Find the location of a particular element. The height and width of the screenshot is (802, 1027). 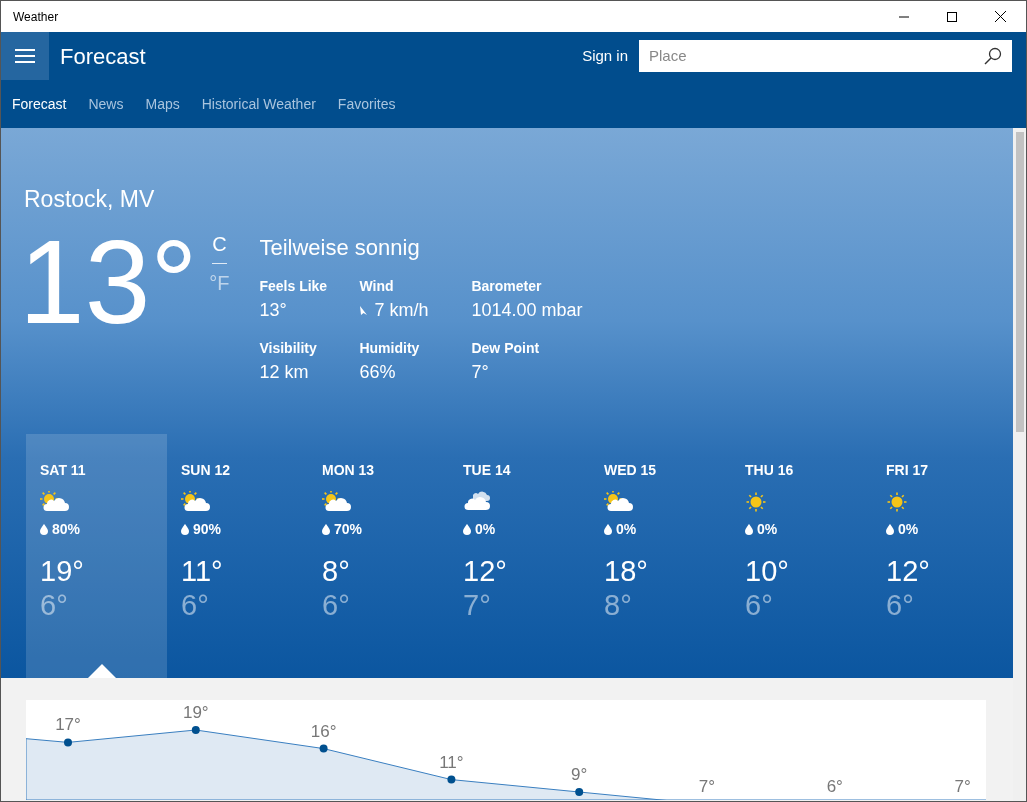

menu-button is located at coordinates (25, 56).